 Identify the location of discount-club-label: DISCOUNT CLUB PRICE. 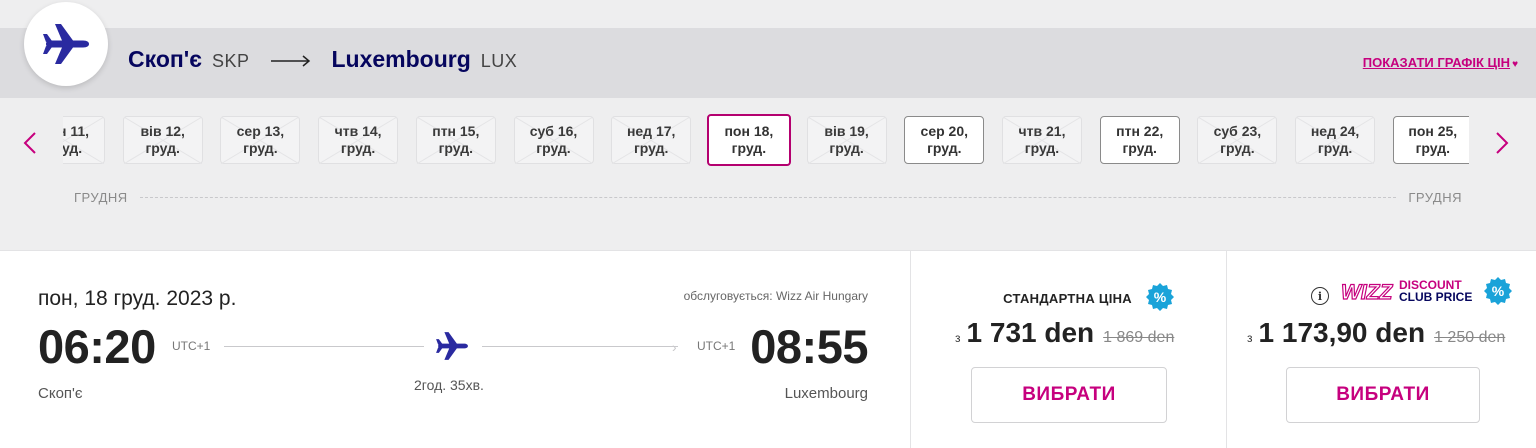
(1435, 291).